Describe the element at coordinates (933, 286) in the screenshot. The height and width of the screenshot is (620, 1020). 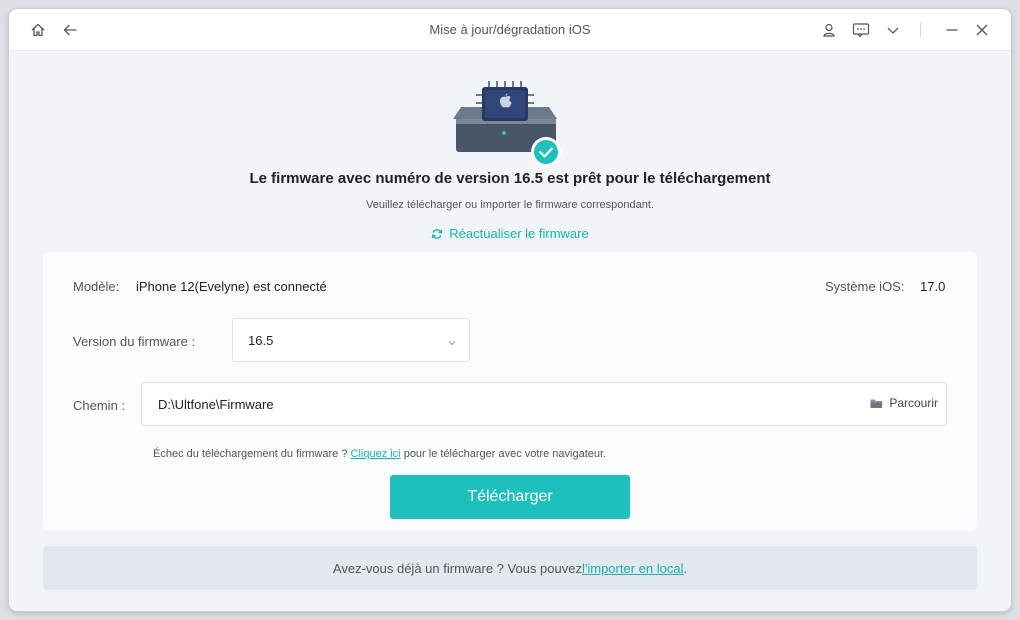
I see `ios-version-value: 17.0` at that location.